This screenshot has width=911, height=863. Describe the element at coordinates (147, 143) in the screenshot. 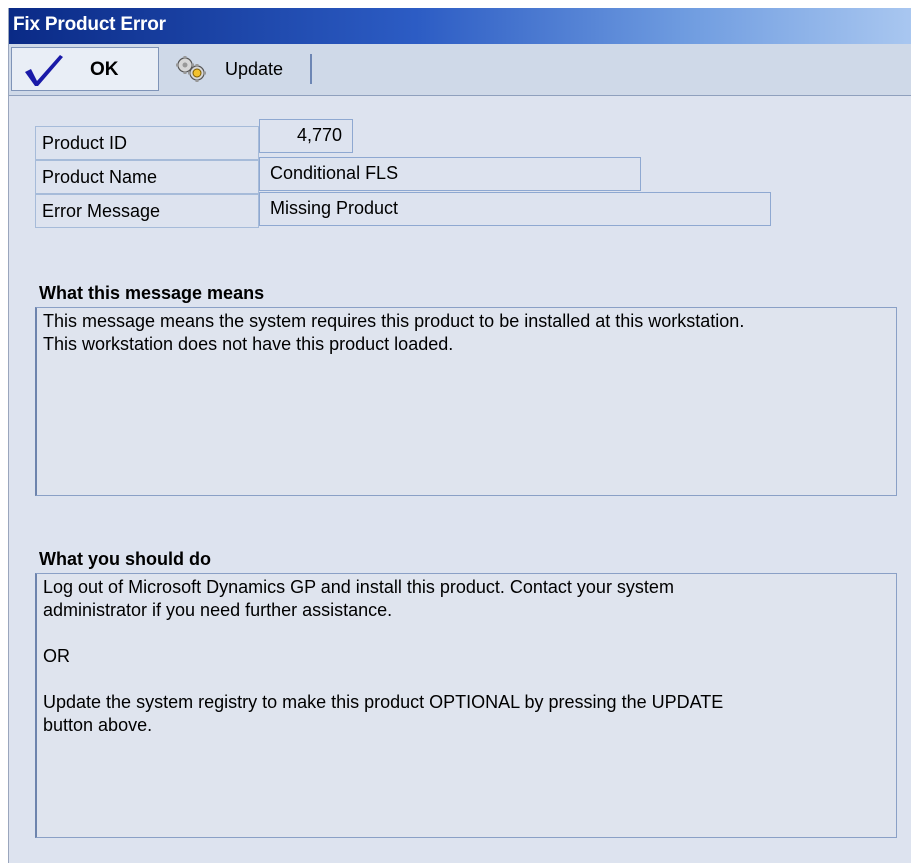

I see `product-id-label: Product ID` at that location.